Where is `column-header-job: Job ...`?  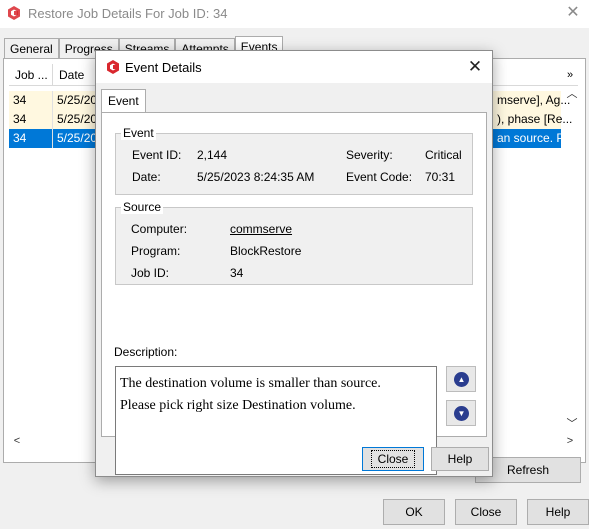 column-header-job: Job ... is located at coordinates (31, 75).